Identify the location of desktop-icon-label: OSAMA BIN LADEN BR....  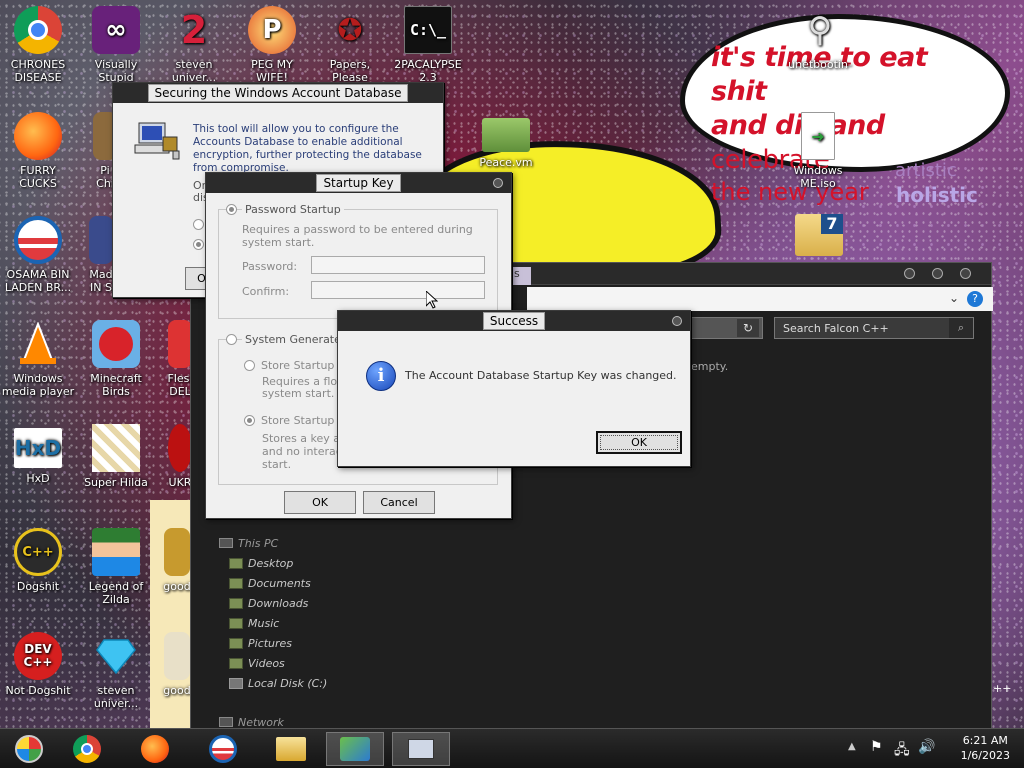
(38, 281).